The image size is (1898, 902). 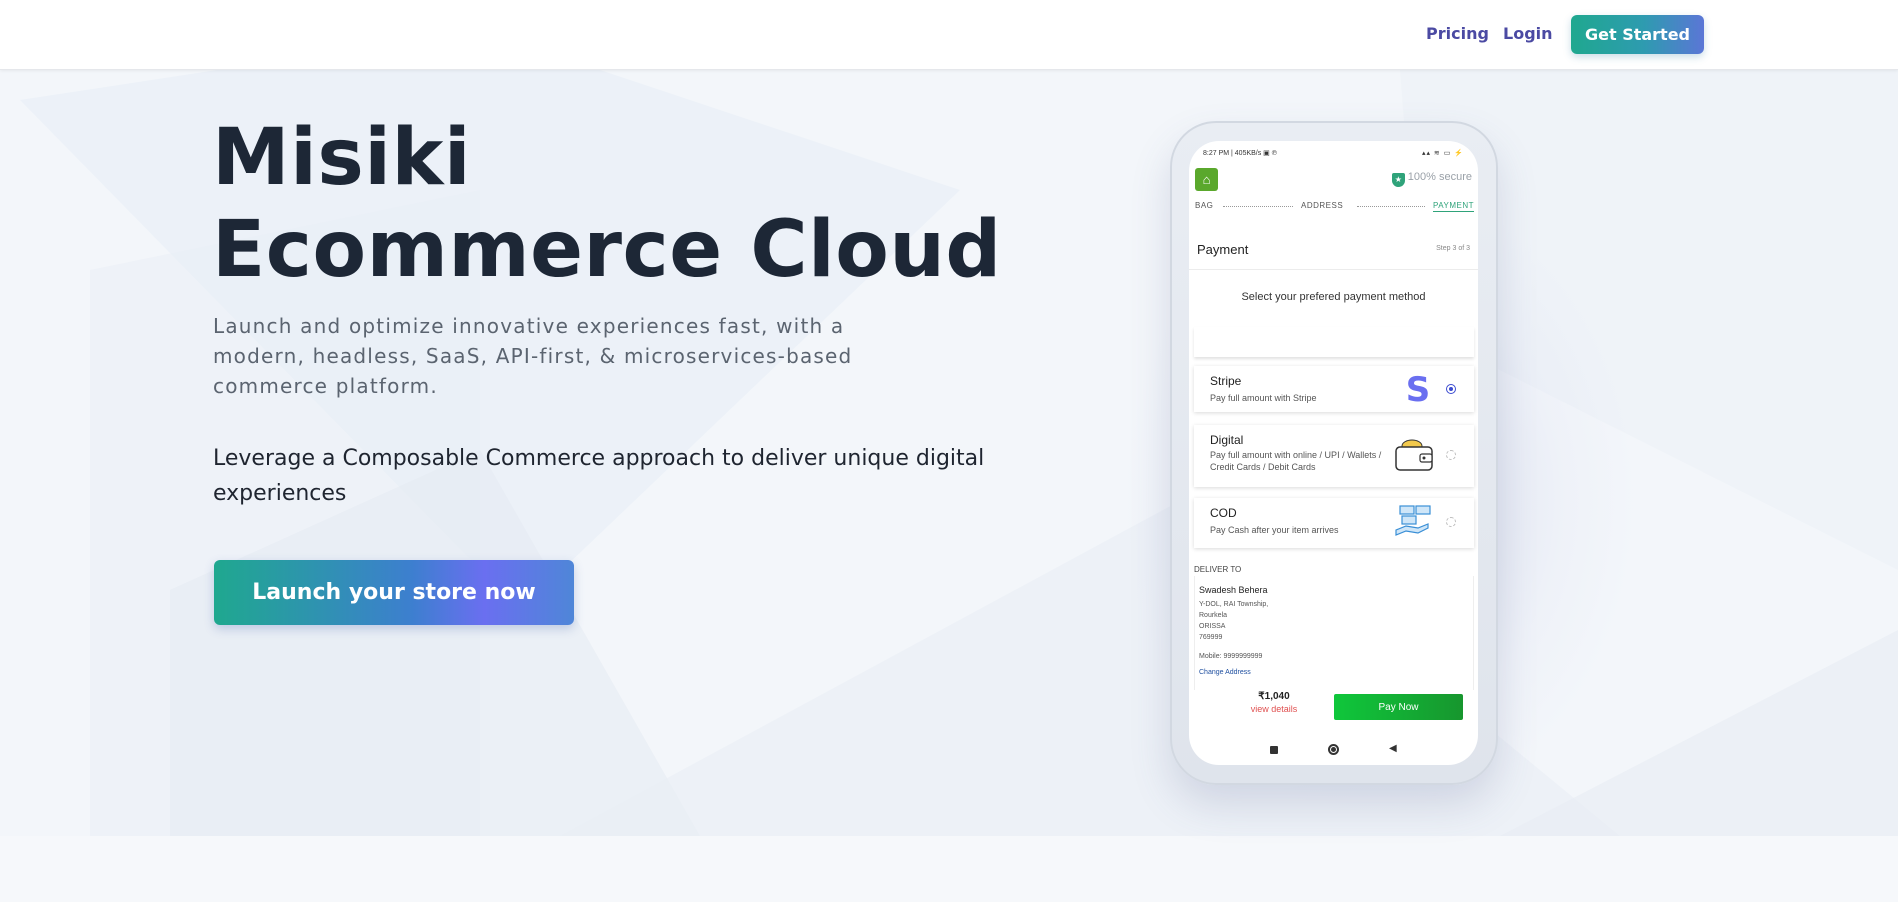 What do you see at coordinates (1398, 707) in the screenshot?
I see `pay-now-button: Pay Now` at bounding box center [1398, 707].